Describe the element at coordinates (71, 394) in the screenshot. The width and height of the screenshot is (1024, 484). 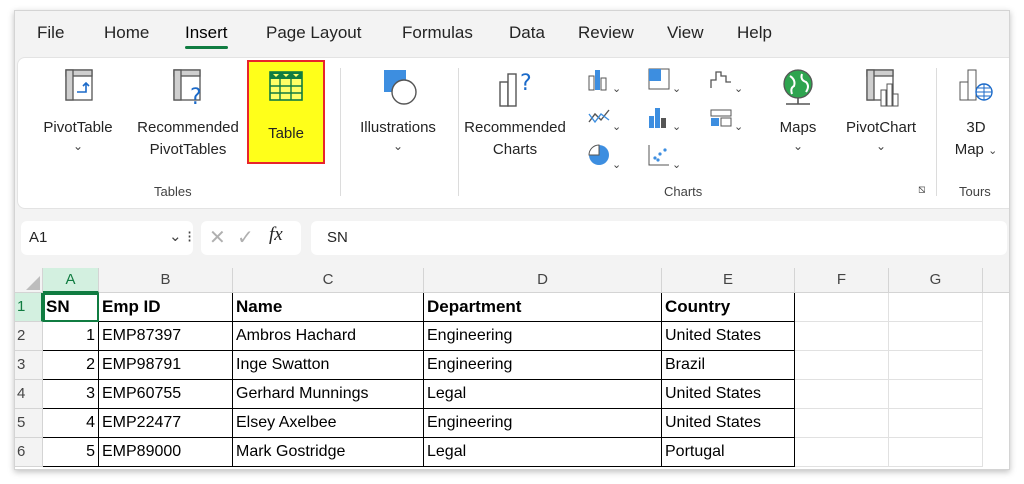
I see `cell-sn: 3` at that location.